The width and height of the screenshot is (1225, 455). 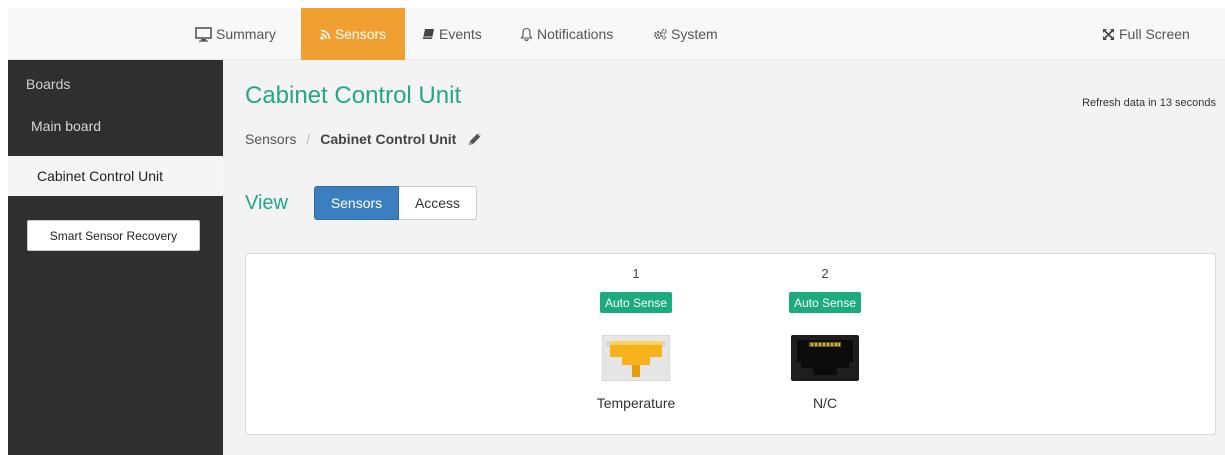 What do you see at coordinates (660, 34) in the screenshot?
I see `cogs-icon` at bounding box center [660, 34].